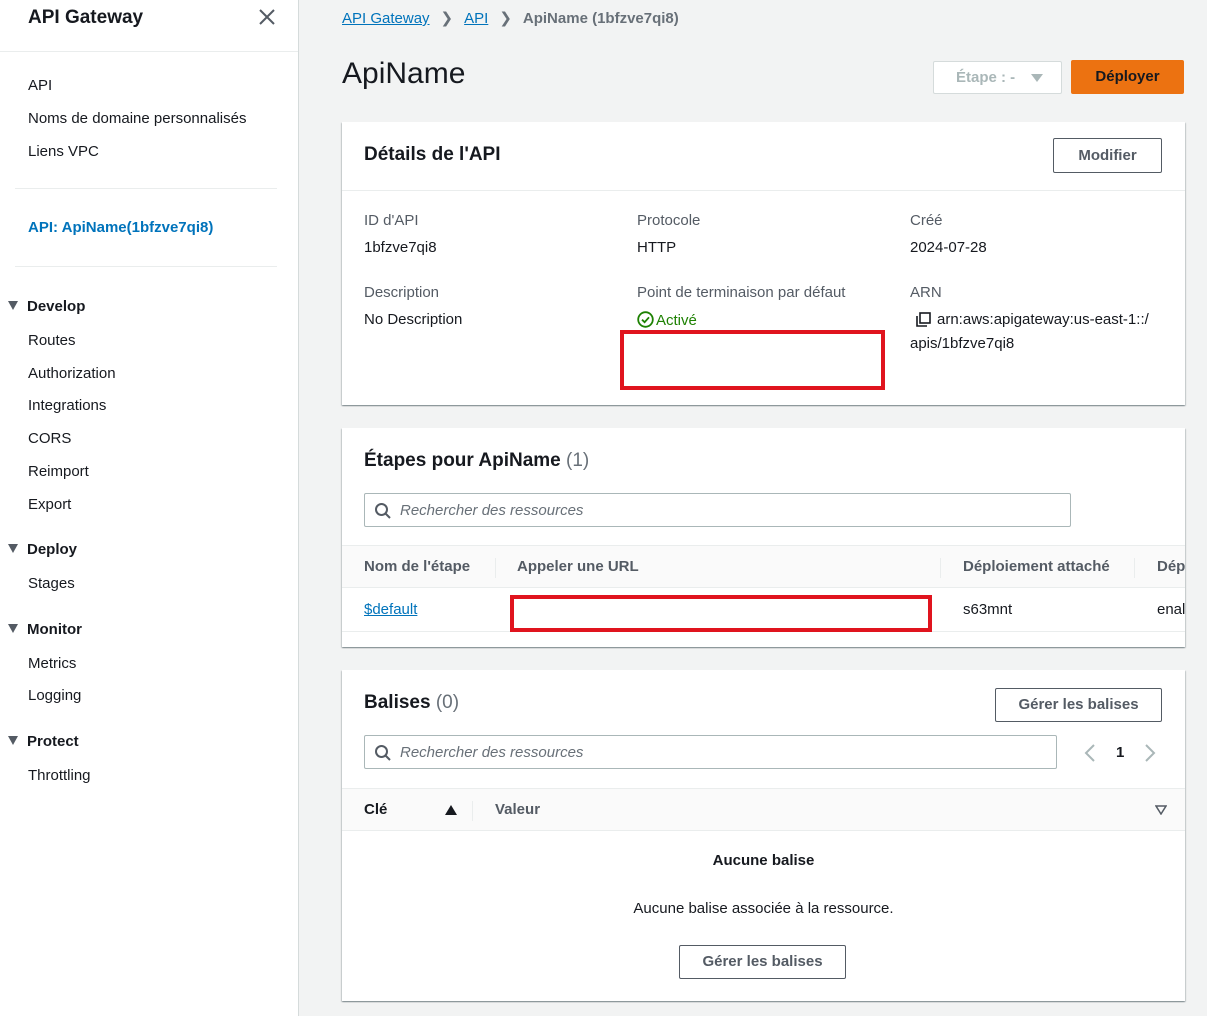  What do you see at coordinates (741, 292) in the screenshot?
I see `default-endpoint-label: Point de terminaison par défaut` at bounding box center [741, 292].